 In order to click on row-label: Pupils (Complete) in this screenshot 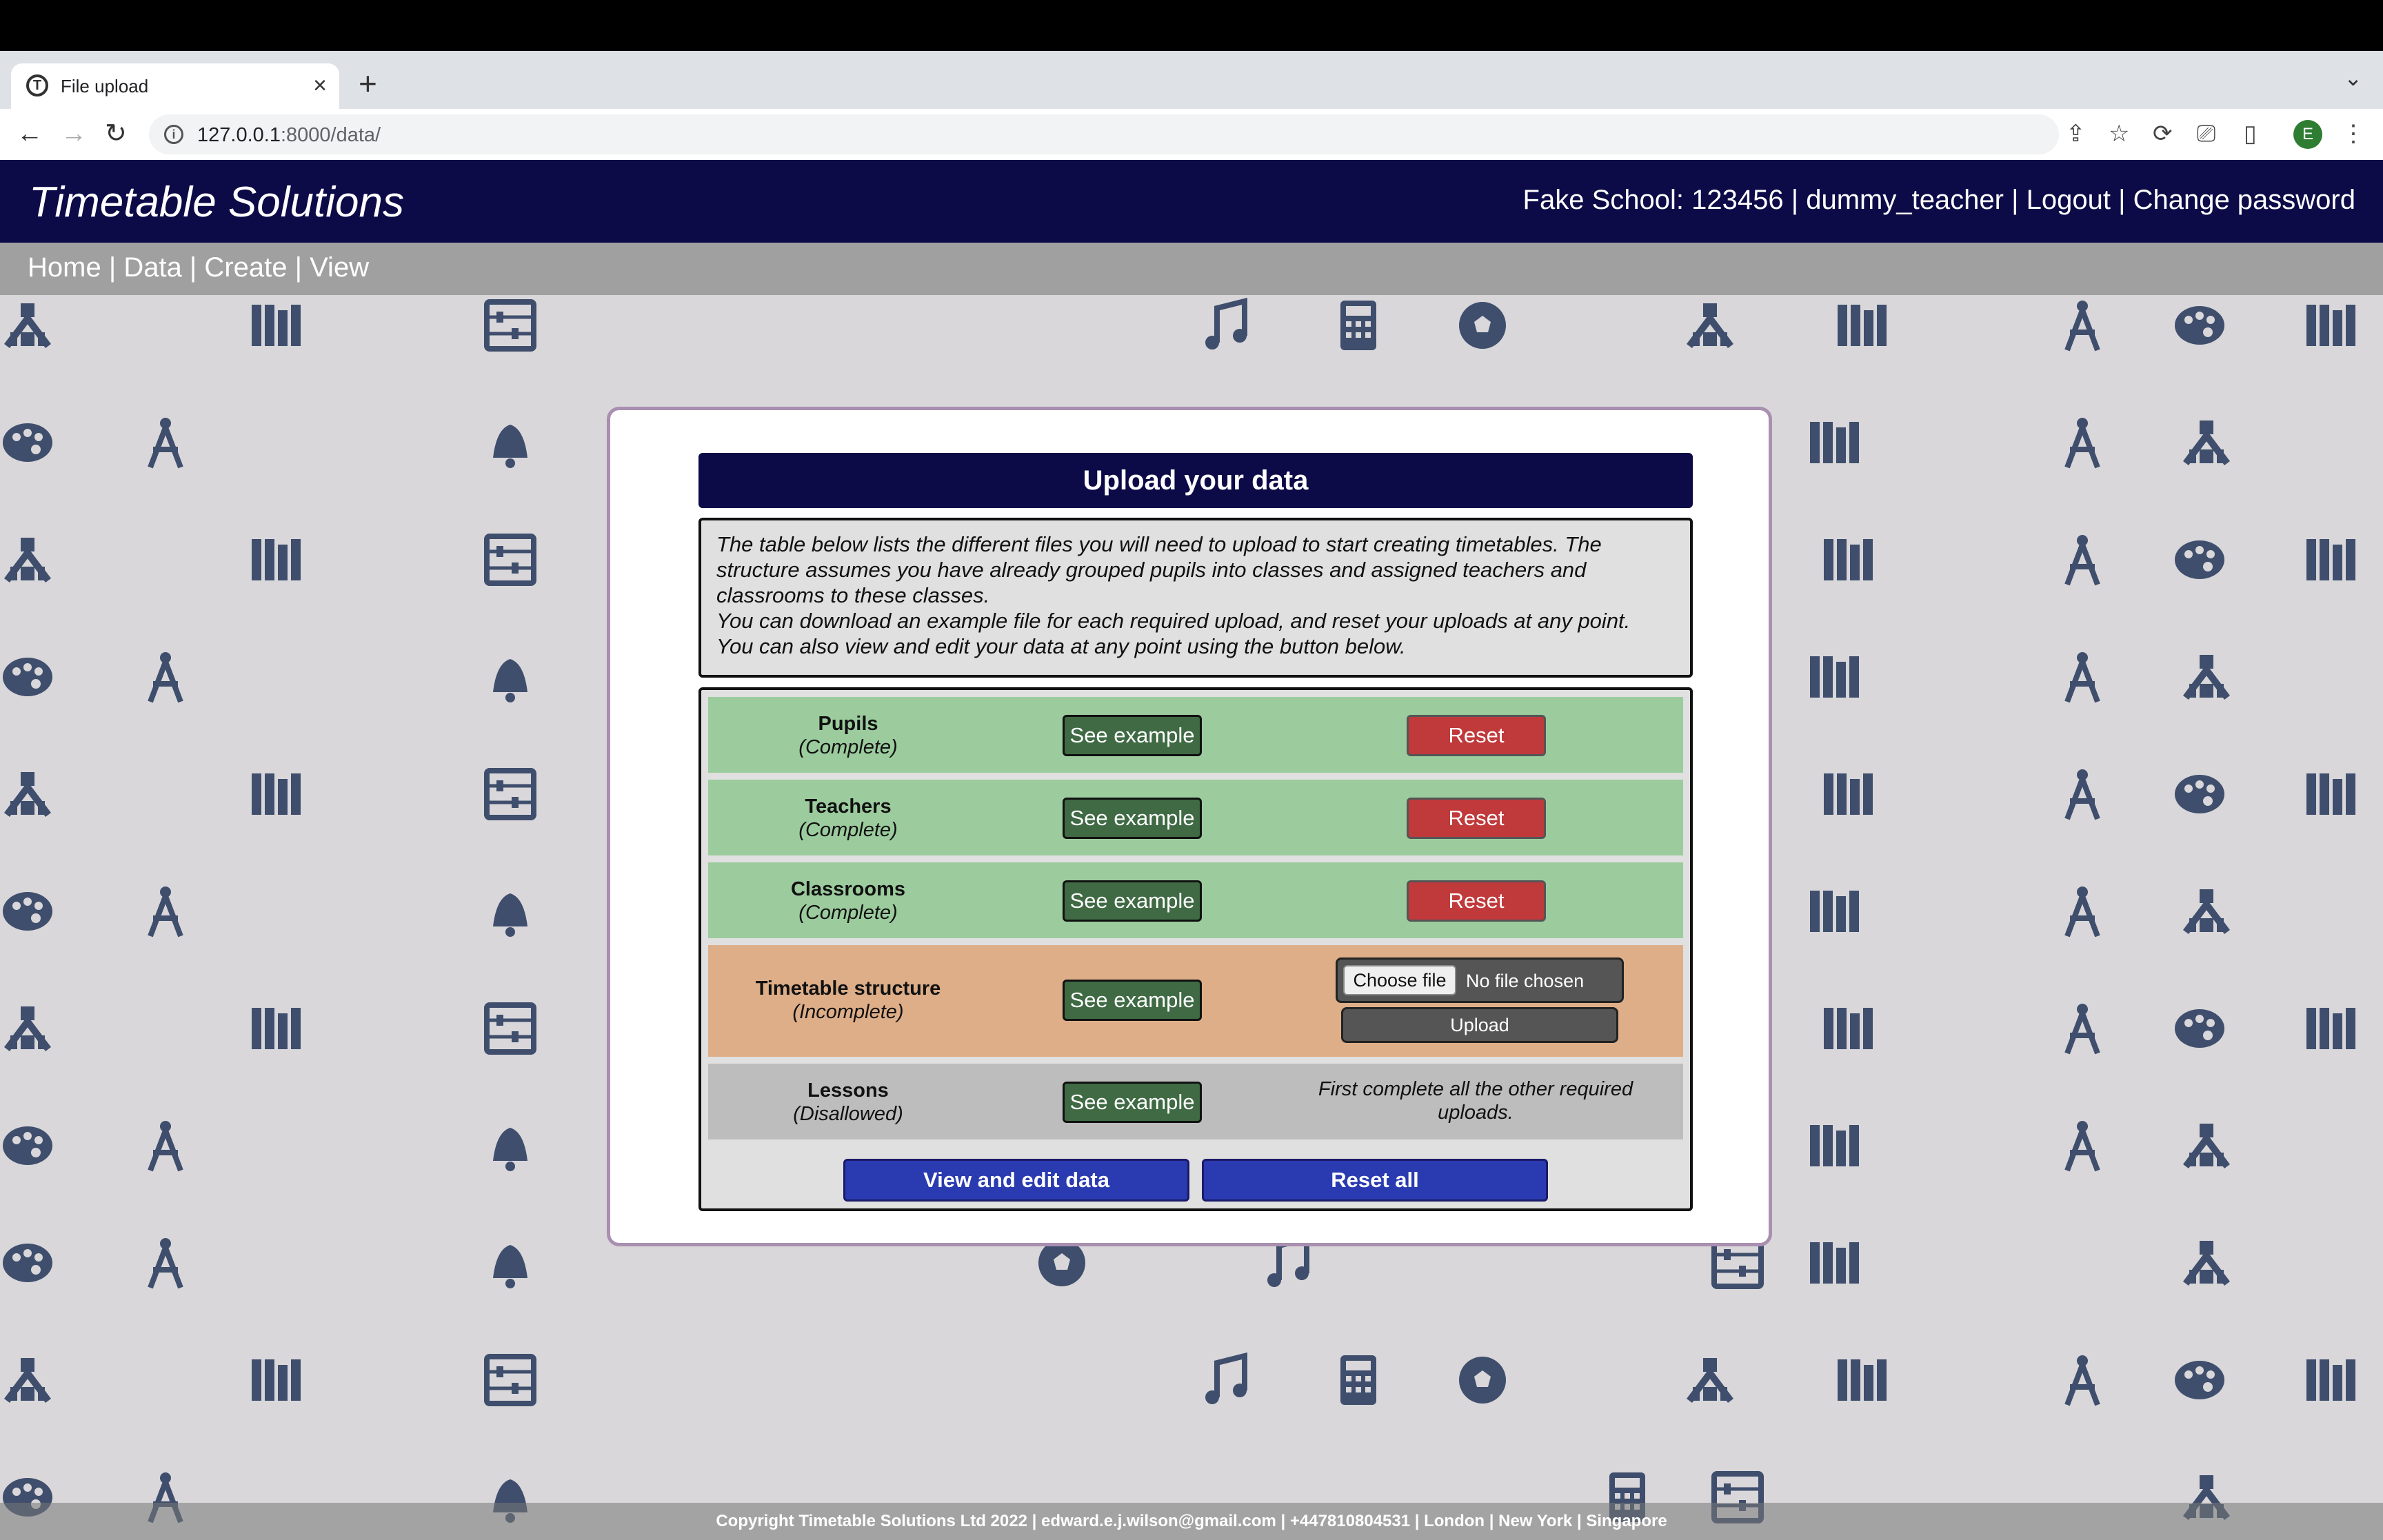, I will do `click(848, 736)`.